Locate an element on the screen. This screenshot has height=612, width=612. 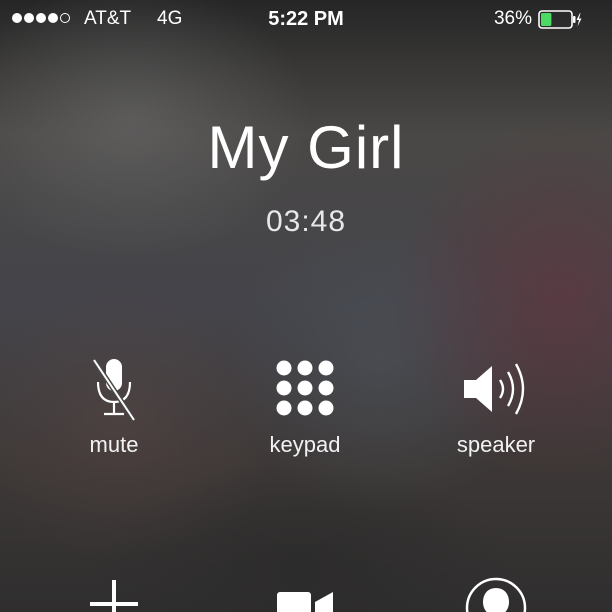
mute-label: mute is located at coordinates (114, 444).